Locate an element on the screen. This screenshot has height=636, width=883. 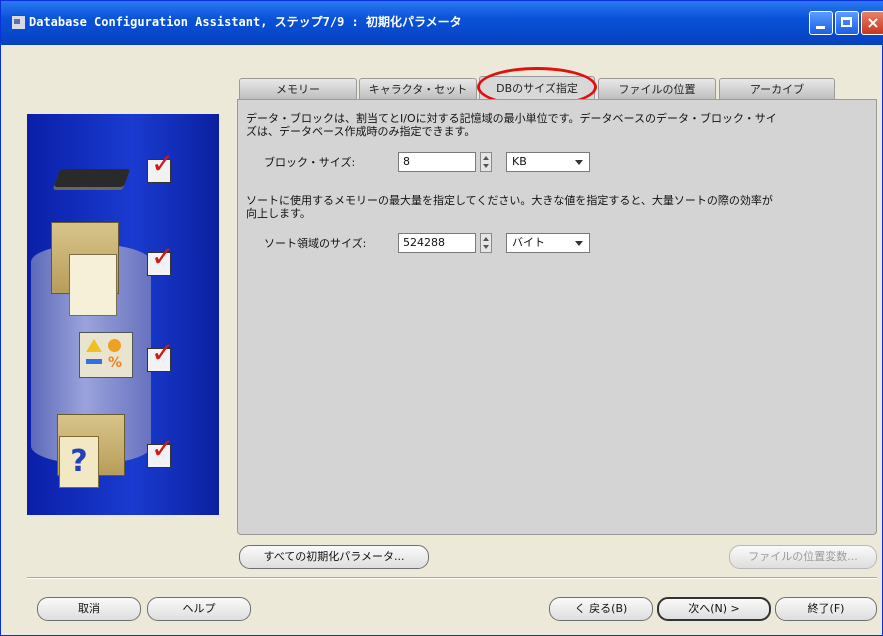
block-size-input: 8 is located at coordinates (437, 162).